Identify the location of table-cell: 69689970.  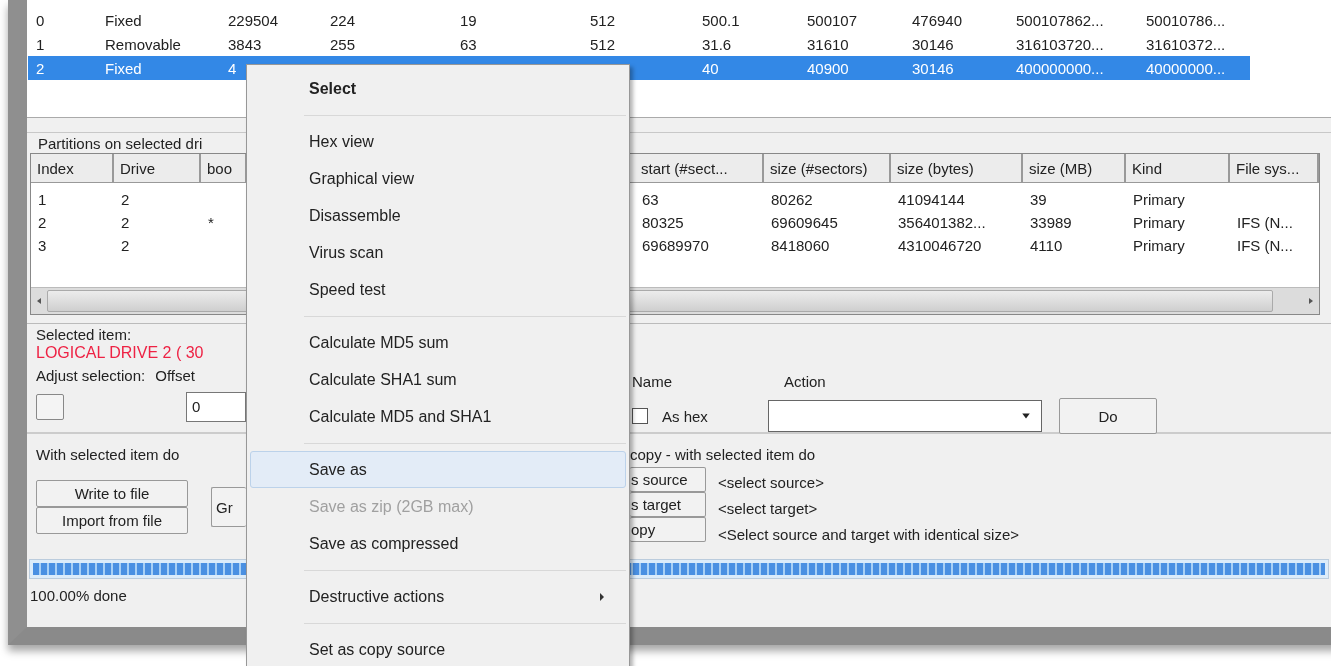
(675, 245).